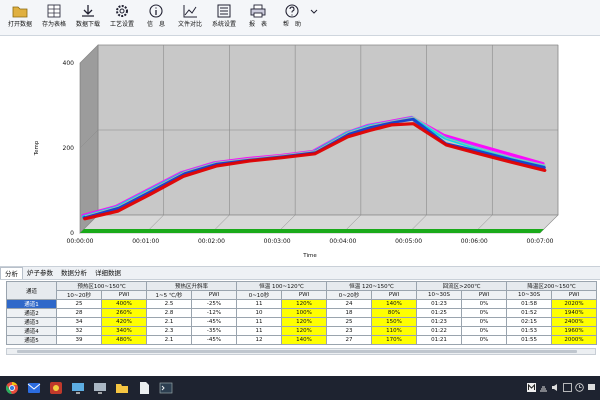  Describe the element at coordinates (474, 241) in the screenshot. I see `x-tick-label: 00:06:00` at that location.